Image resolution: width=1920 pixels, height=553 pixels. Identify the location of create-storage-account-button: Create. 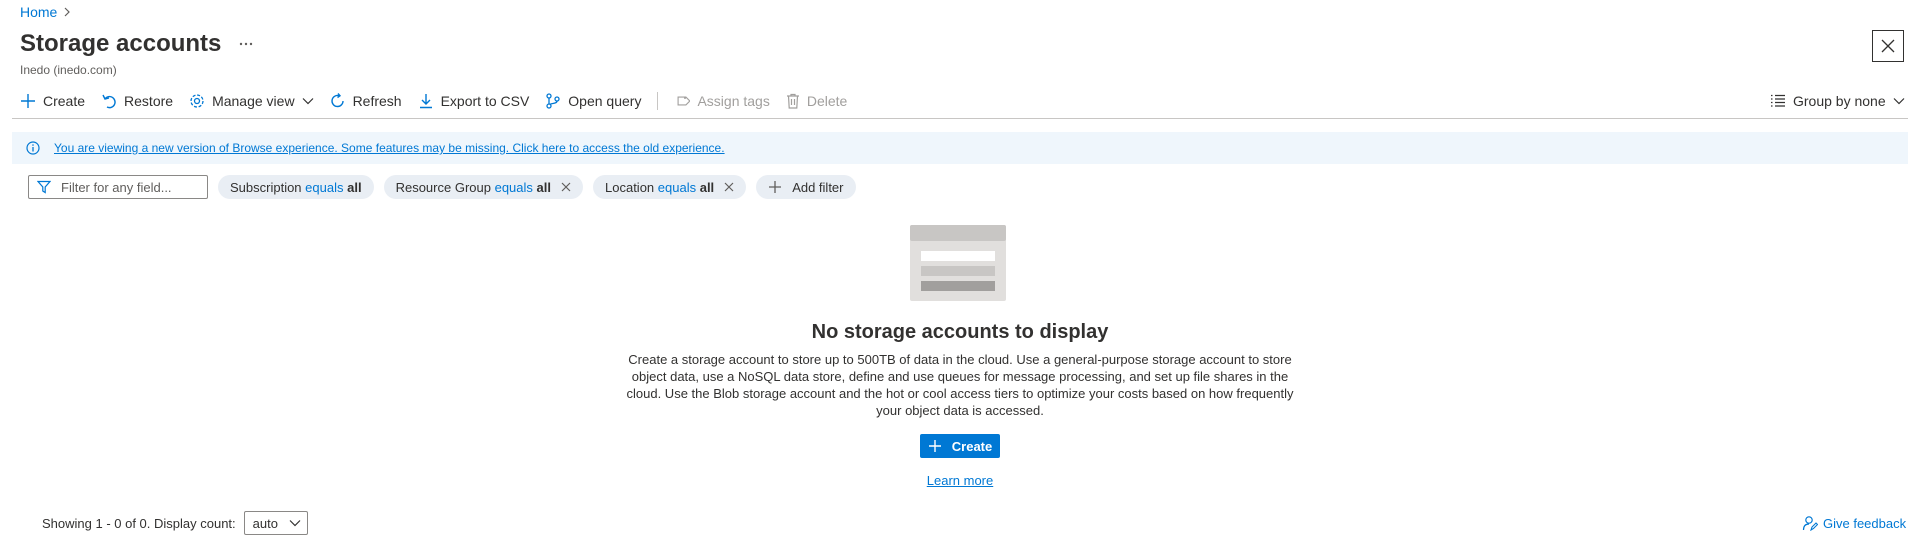
(960, 446).